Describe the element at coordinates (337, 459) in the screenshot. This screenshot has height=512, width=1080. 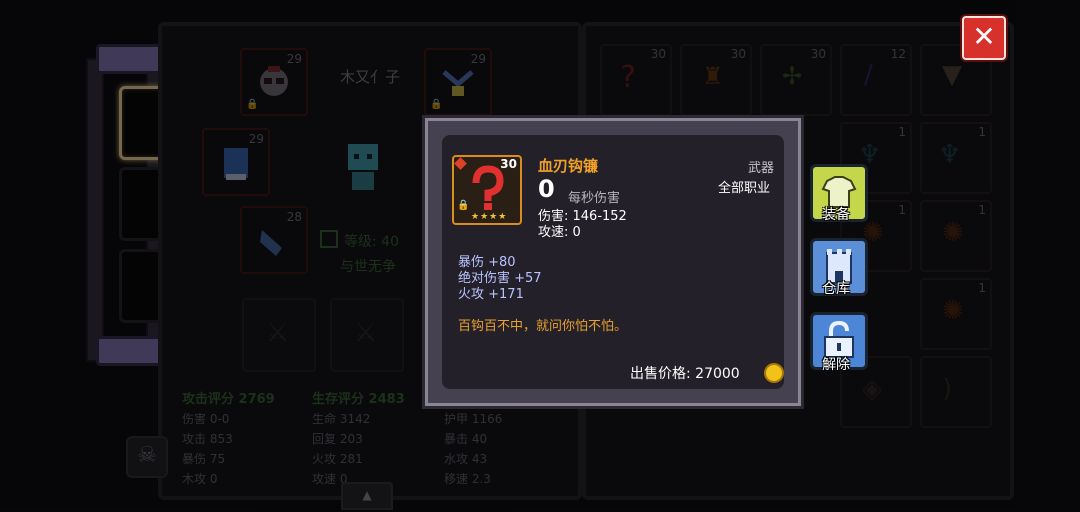
I see `stat-fire-attack: 火攻 281` at that location.